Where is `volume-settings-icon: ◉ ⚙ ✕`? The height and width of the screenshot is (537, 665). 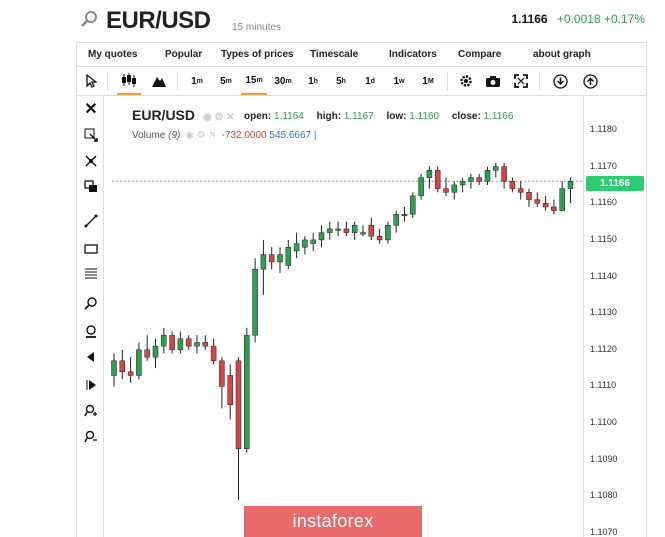 volume-settings-icon: ◉ ⚙ ✕ is located at coordinates (201, 135).